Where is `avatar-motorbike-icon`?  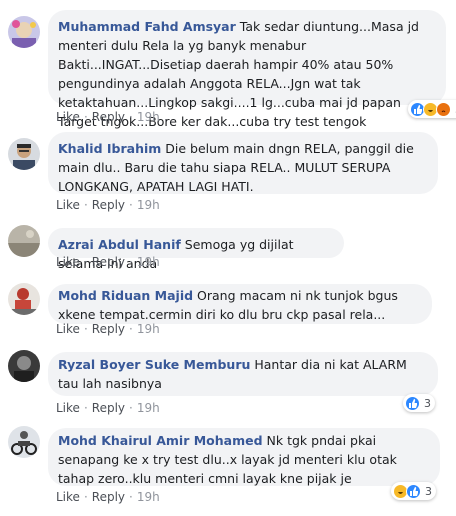
avatar-motorbike-icon is located at coordinates (24, 442).